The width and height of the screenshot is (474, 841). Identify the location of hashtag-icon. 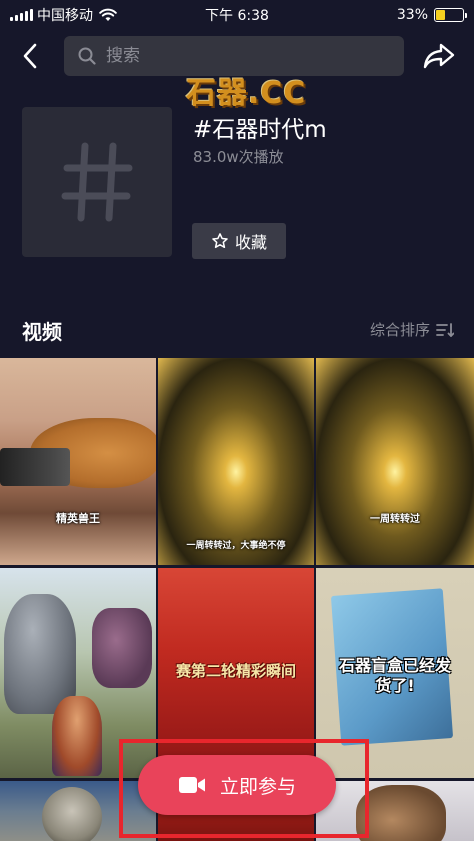
(97, 182).